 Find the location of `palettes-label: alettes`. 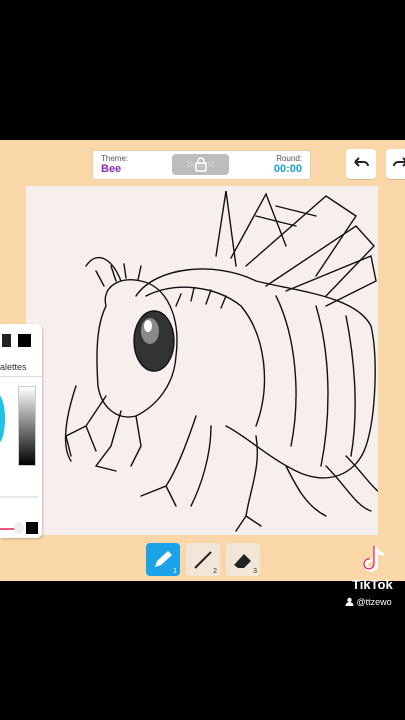

palettes-label: alettes is located at coordinates (13, 367).